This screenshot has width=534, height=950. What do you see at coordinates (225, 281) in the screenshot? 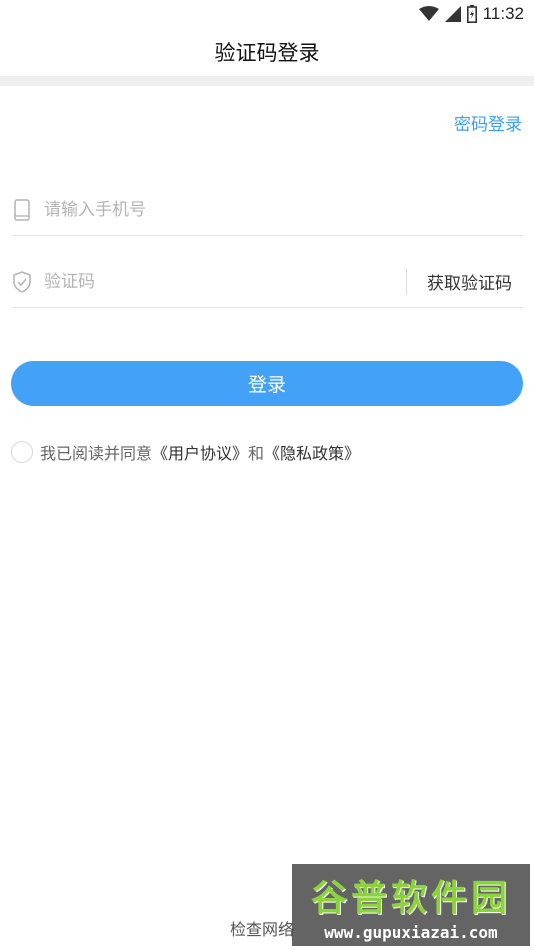
I see `code-input` at bounding box center [225, 281].